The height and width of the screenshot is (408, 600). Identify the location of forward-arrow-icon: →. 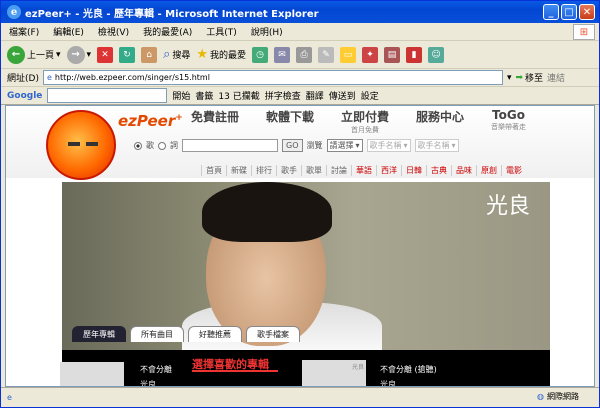
(75, 54).